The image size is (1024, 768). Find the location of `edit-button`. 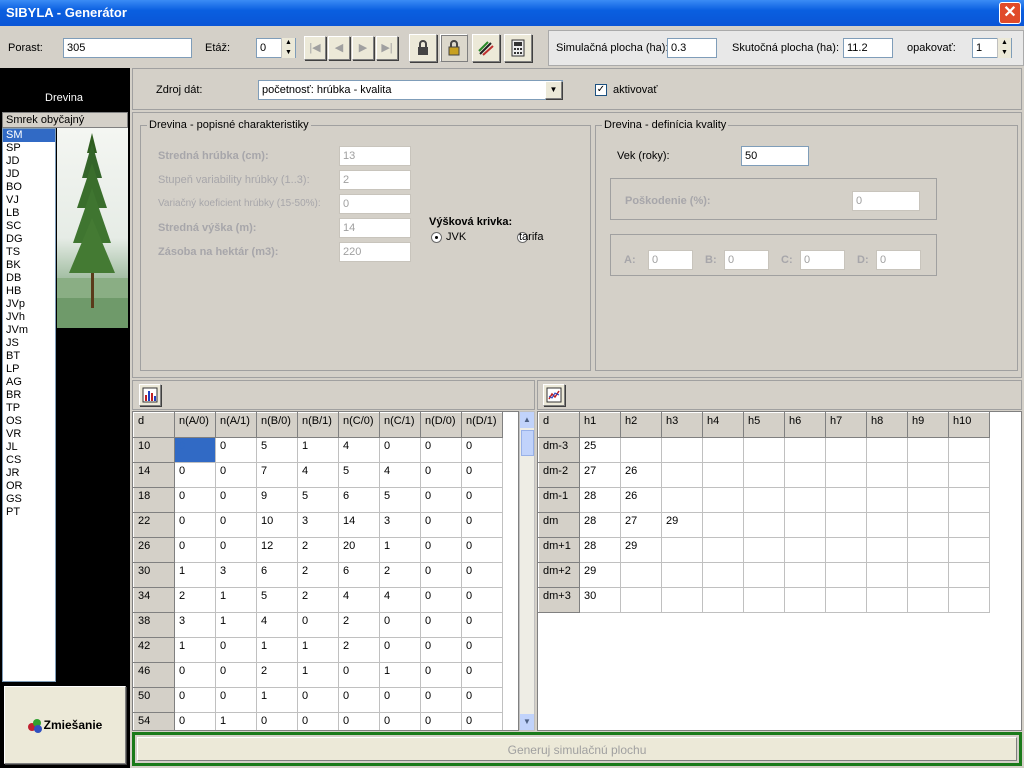

edit-button is located at coordinates (486, 48).